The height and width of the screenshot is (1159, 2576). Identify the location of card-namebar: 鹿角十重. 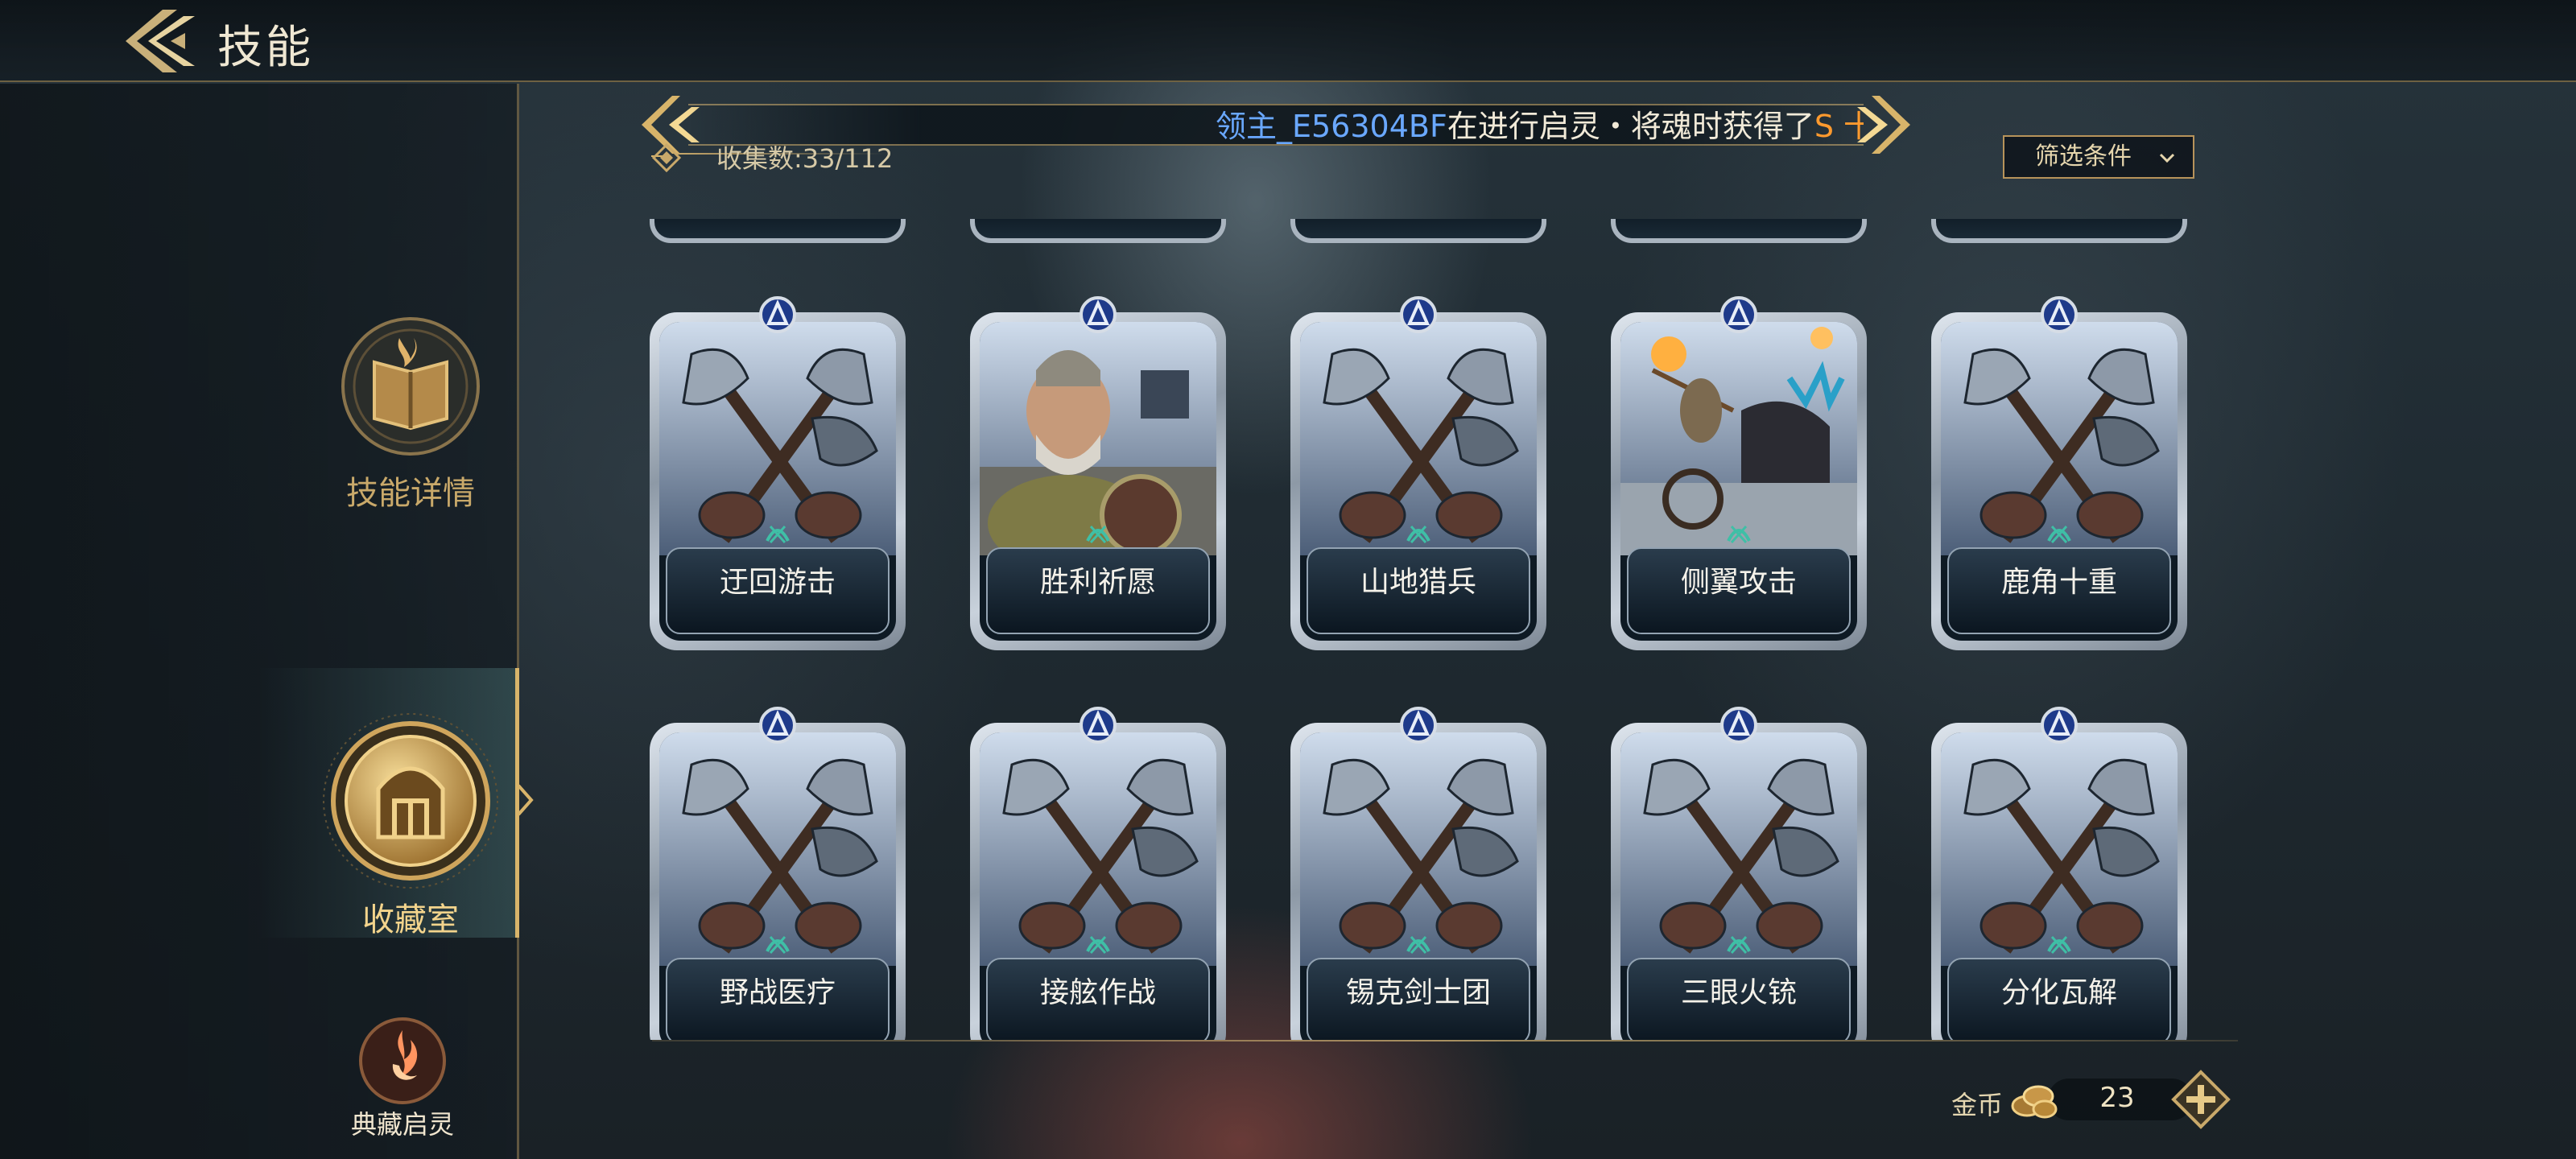
(2059, 590).